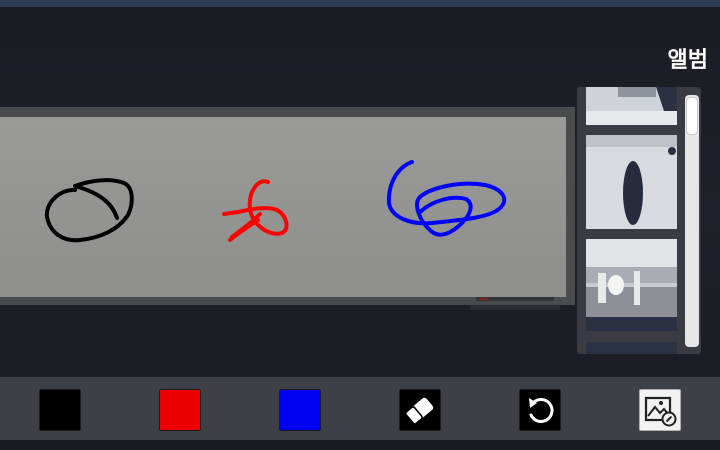 The height and width of the screenshot is (450, 720). Describe the element at coordinates (89, 210) in the screenshot. I see `black-stroke` at that location.